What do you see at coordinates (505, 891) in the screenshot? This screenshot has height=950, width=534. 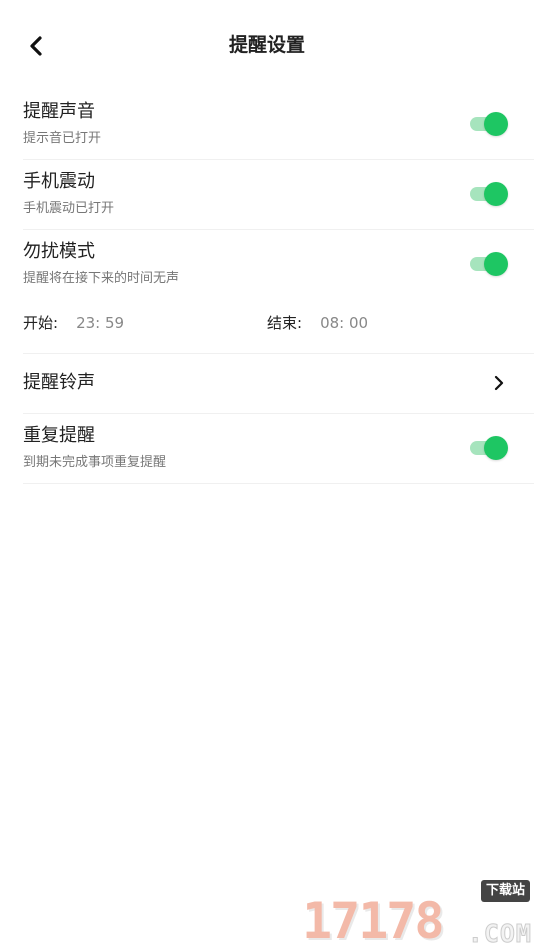 I see `watermark-site-label: 下载站` at bounding box center [505, 891].